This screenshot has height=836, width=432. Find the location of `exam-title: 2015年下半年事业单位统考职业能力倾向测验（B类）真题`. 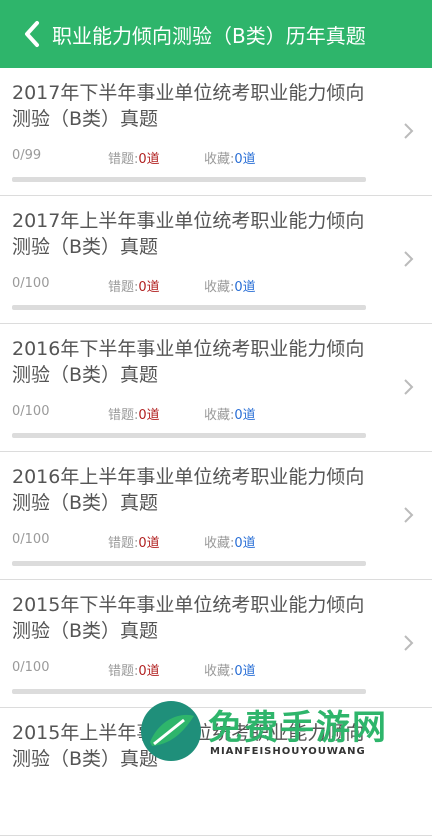

exam-title: 2015年下半年事业单位统考职业能力倾向测验（B类）真题 is located at coordinates (188, 618).